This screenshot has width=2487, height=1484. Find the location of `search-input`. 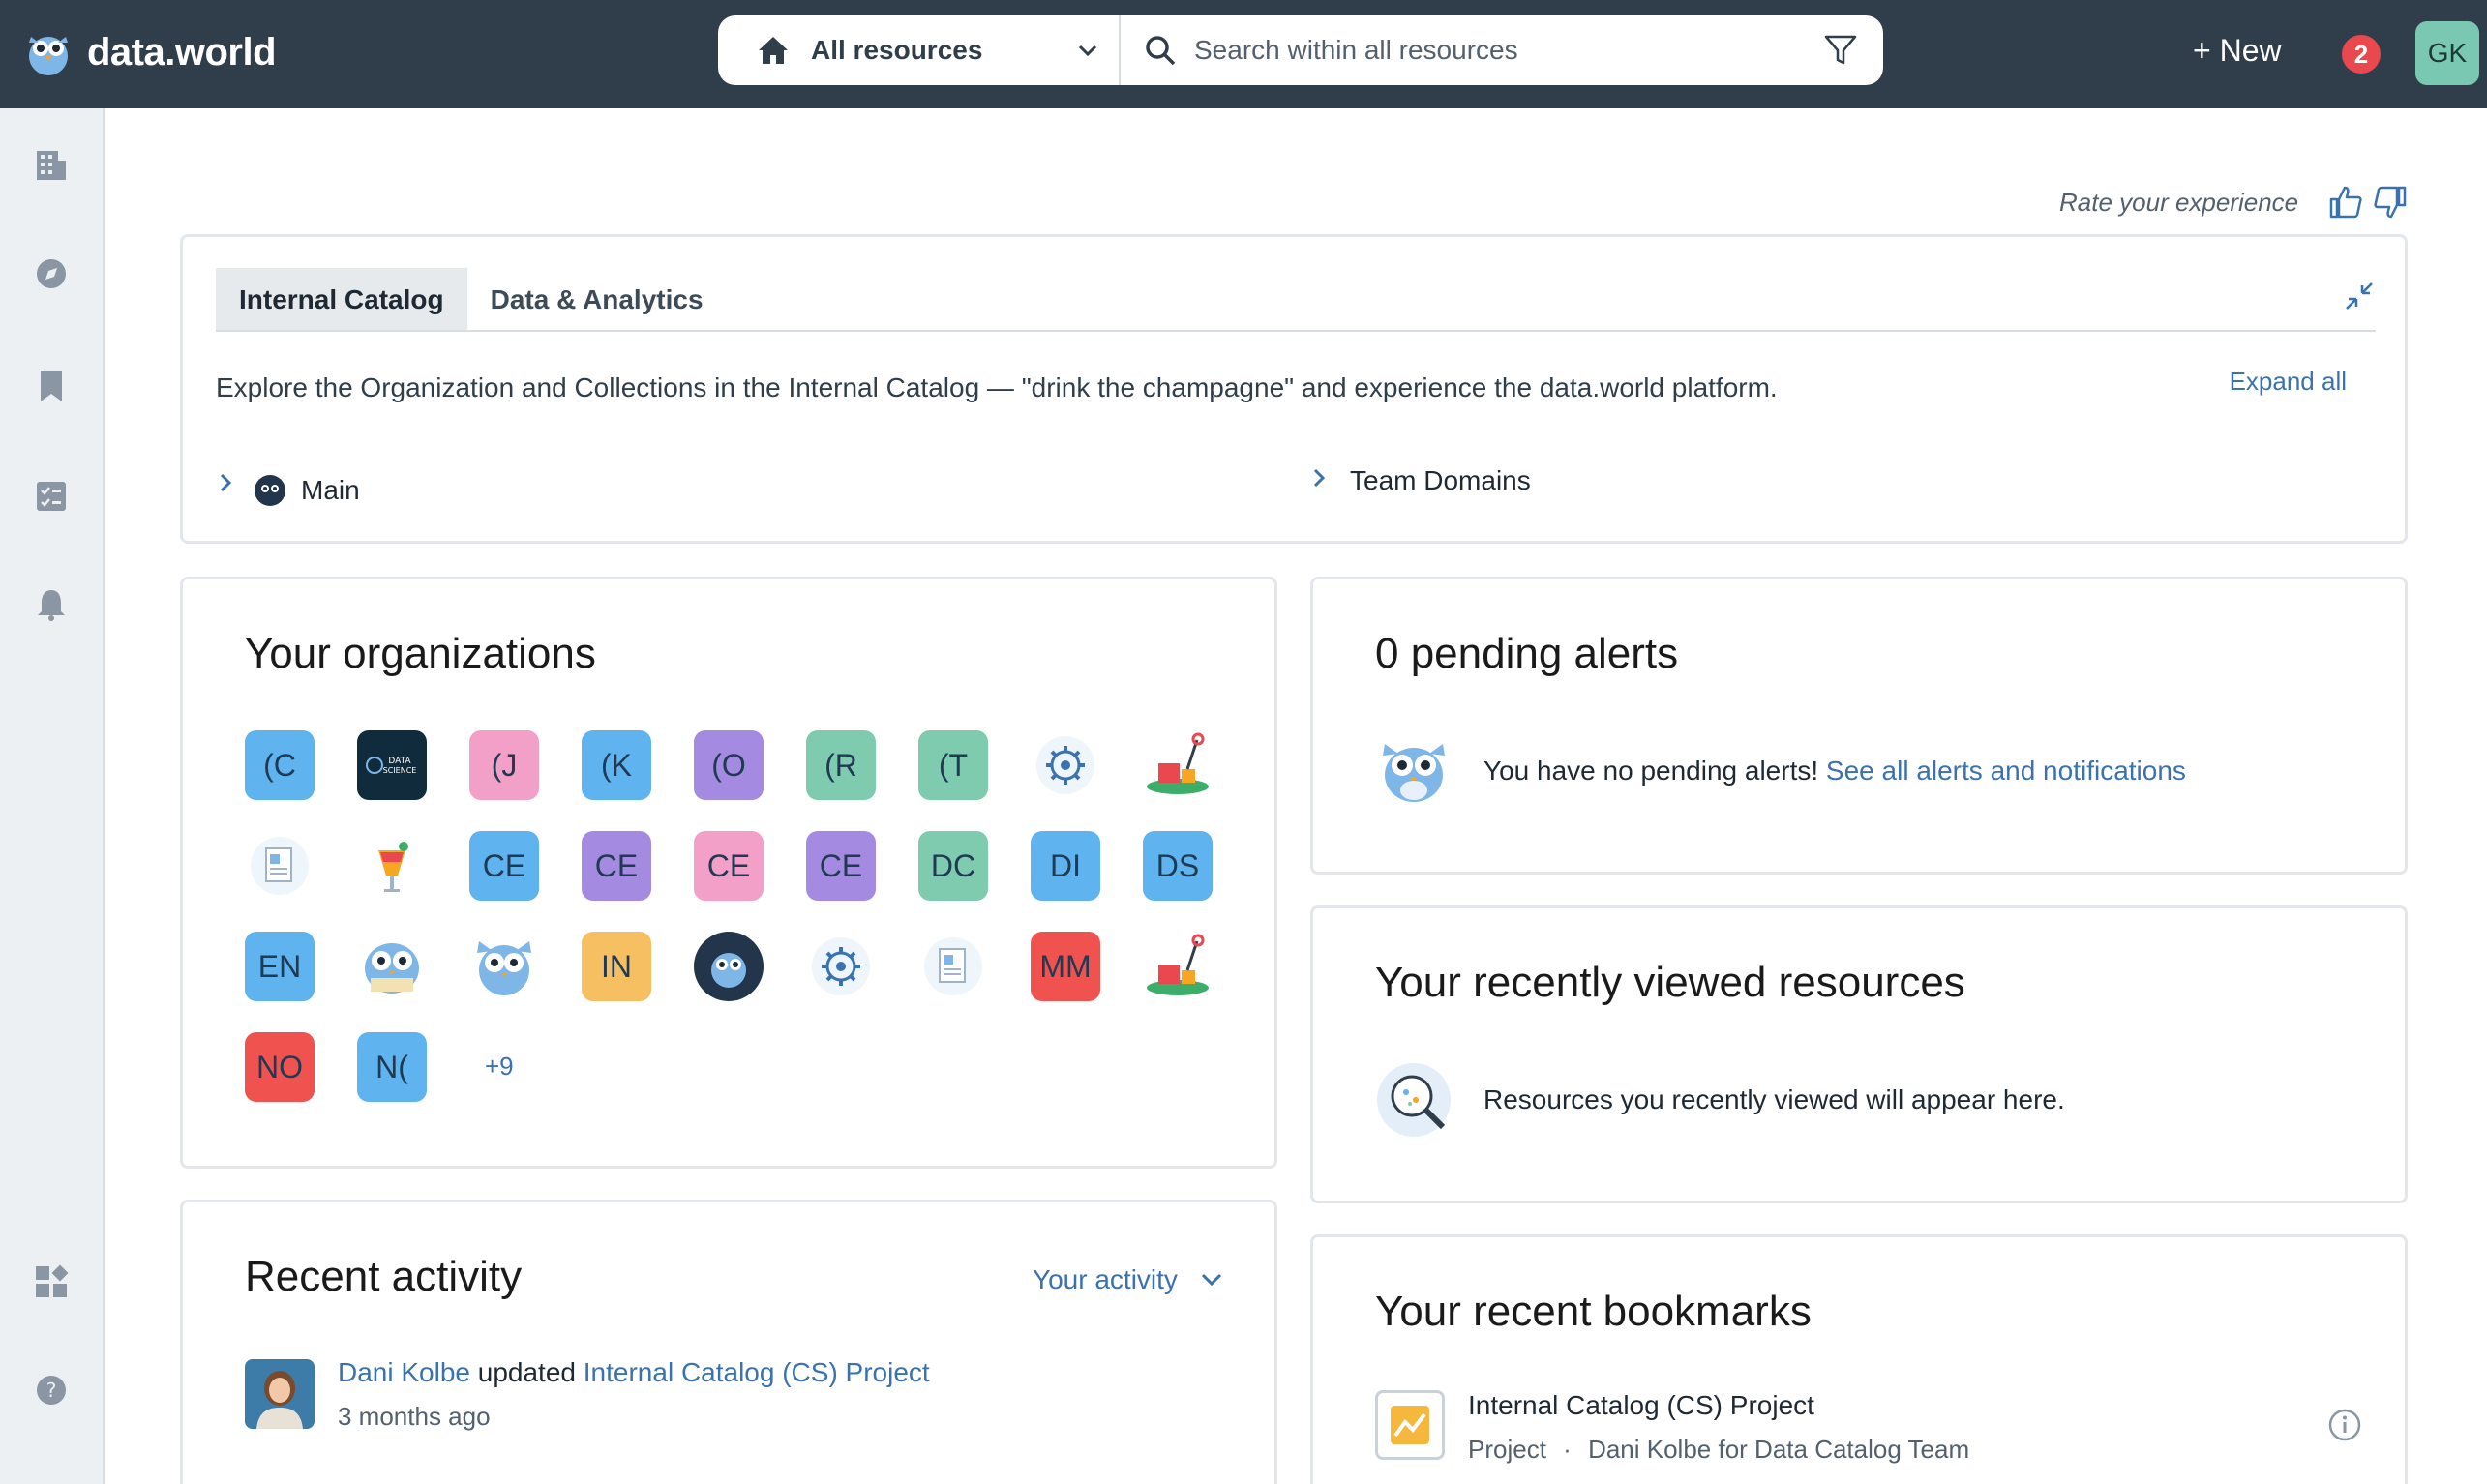

search-input is located at coordinates (1503, 50).